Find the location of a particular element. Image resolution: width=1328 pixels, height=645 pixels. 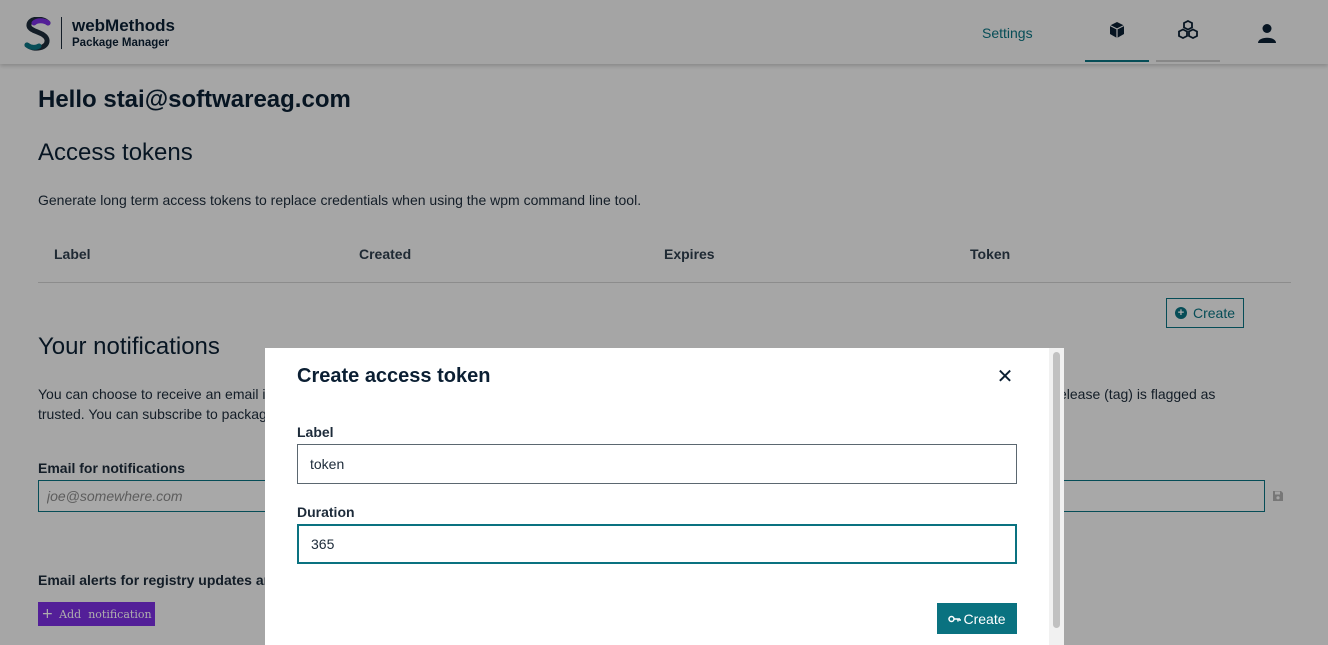

close-button: ✕ is located at coordinates (1005, 376).